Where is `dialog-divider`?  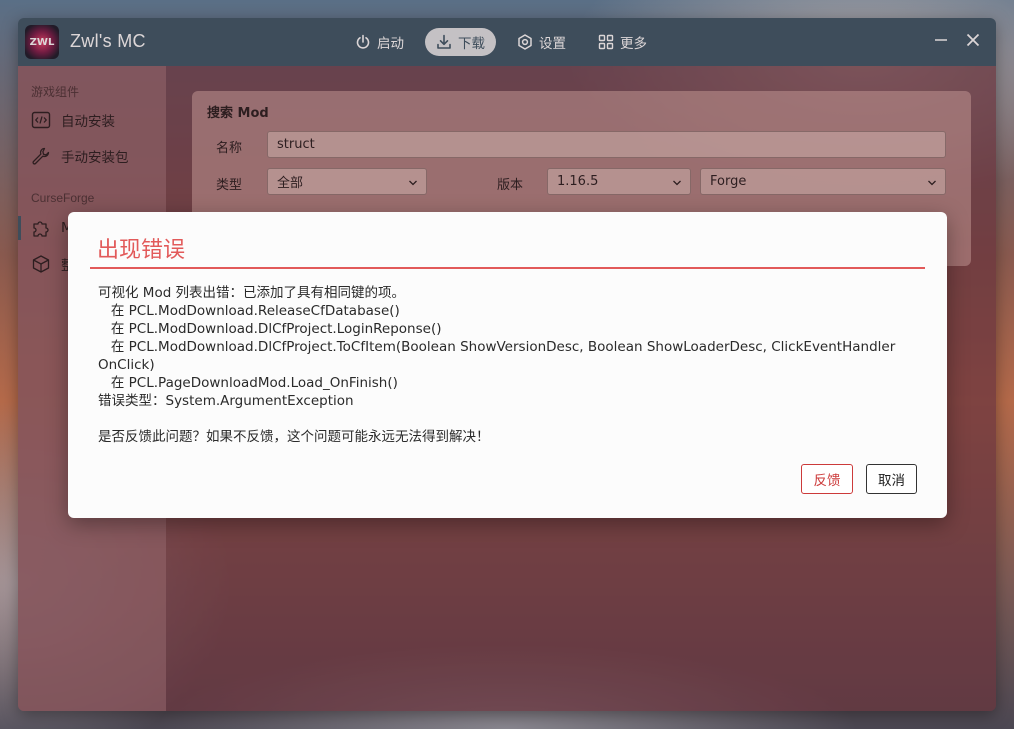 dialog-divider is located at coordinates (507, 268).